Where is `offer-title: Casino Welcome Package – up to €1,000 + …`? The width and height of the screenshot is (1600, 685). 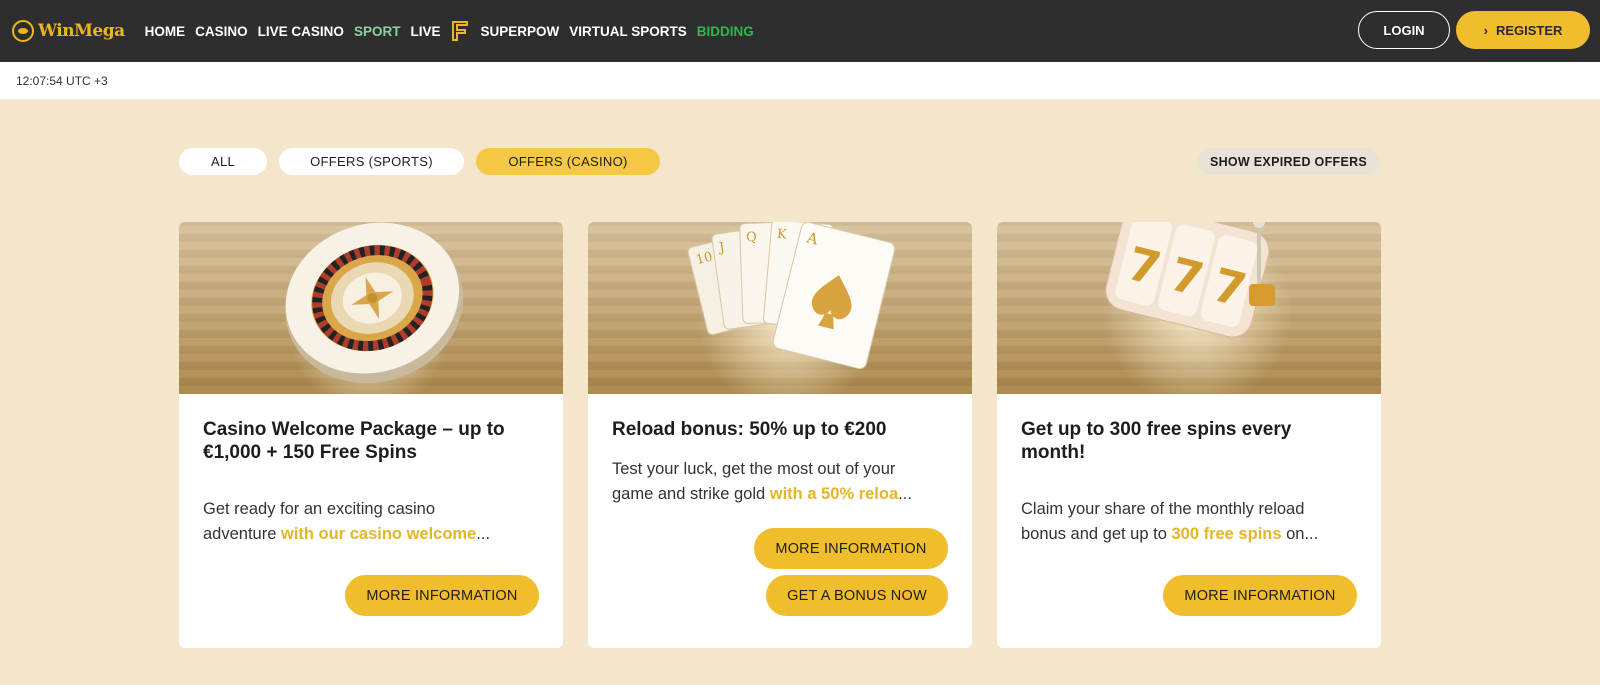 offer-title: Casino Welcome Package – up to €1,000 + … is located at coordinates (354, 441).